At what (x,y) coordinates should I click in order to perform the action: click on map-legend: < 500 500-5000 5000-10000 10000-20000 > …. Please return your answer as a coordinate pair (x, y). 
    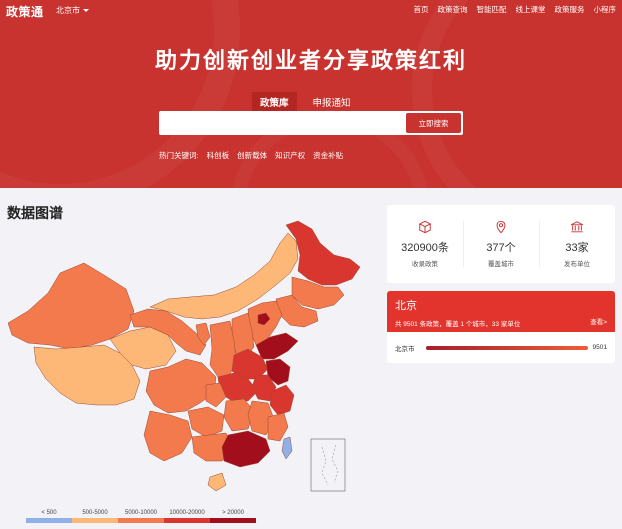
    Looking at the image, I should click on (141, 516).